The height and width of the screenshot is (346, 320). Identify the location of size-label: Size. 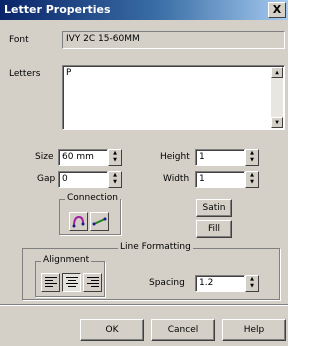
(44, 157).